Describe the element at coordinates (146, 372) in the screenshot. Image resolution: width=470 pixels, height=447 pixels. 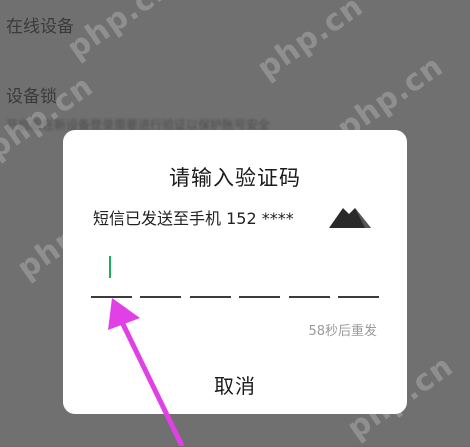
I see `annotation-arrow-icon` at that location.